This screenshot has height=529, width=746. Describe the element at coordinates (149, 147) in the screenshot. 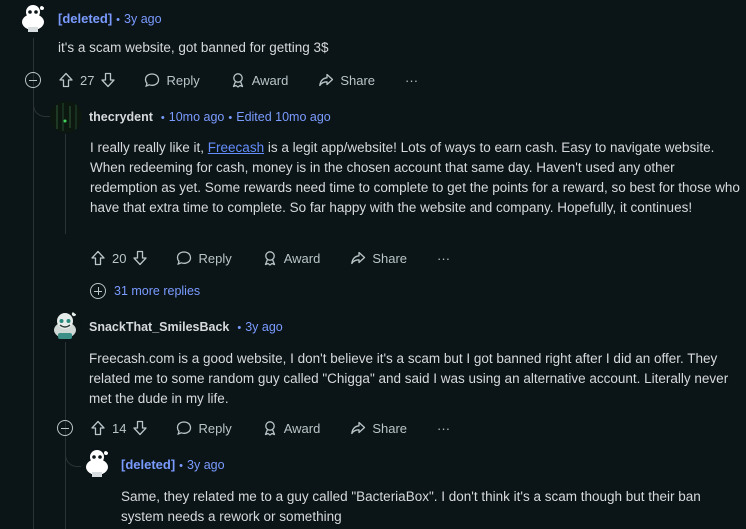

I see `comment-body-text: I really really like it,` at that location.